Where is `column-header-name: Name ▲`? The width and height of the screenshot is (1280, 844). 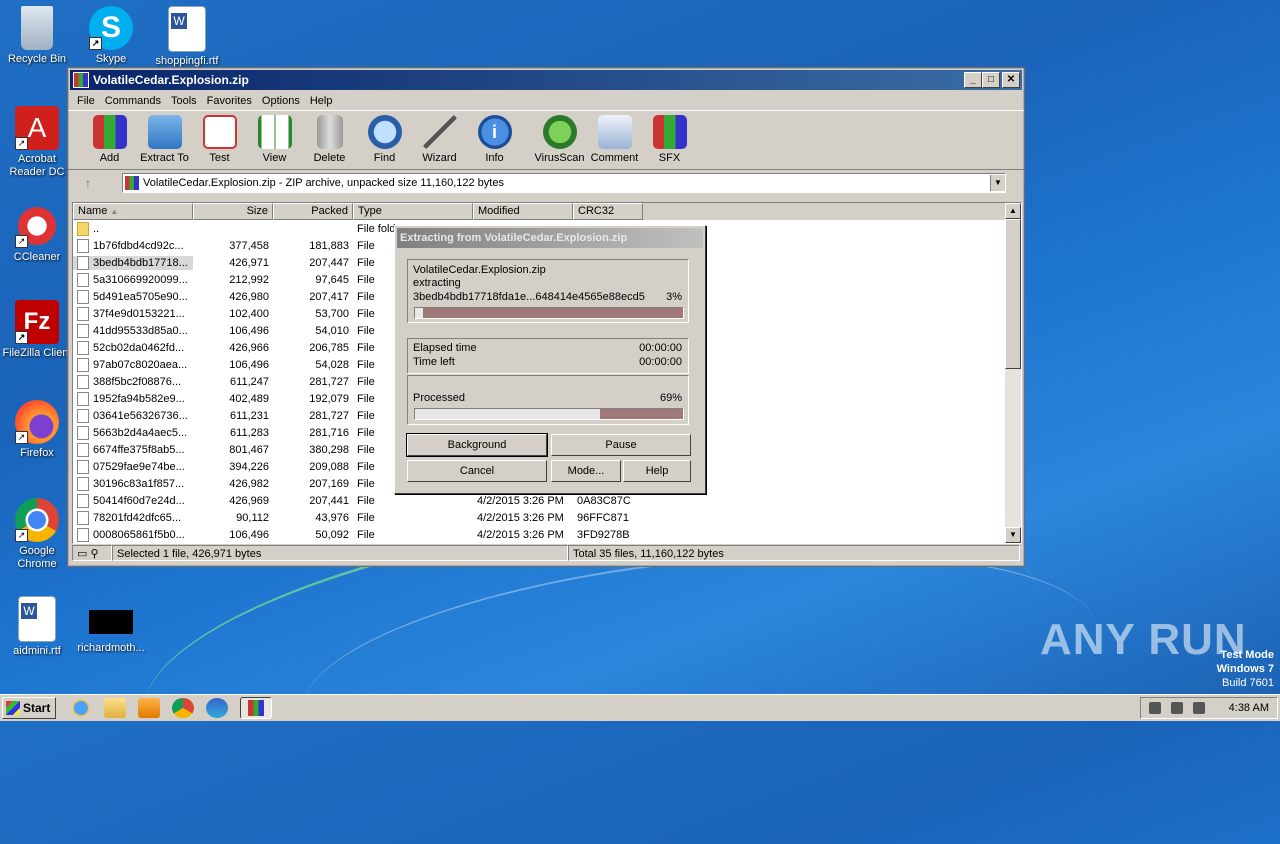 column-header-name: Name ▲ is located at coordinates (133, 211).